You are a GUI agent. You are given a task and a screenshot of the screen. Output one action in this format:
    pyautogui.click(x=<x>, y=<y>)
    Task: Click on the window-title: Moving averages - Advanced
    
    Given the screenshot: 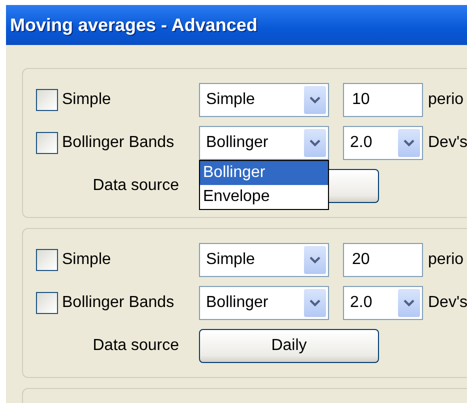 What is the action you would take?
    pyautogui.click(x=134, y=25)
    